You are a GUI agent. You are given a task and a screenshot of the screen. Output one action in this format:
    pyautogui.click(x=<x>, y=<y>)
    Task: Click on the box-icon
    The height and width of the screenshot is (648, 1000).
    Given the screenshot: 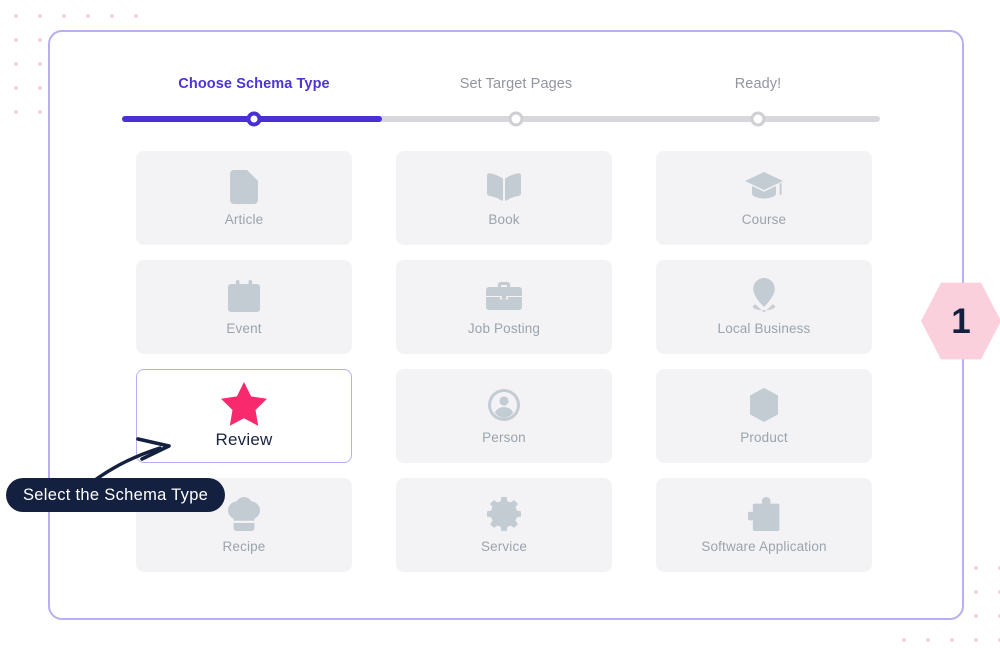 What is the action you would take?
    pyautogui.click(x=764, y=405)
    